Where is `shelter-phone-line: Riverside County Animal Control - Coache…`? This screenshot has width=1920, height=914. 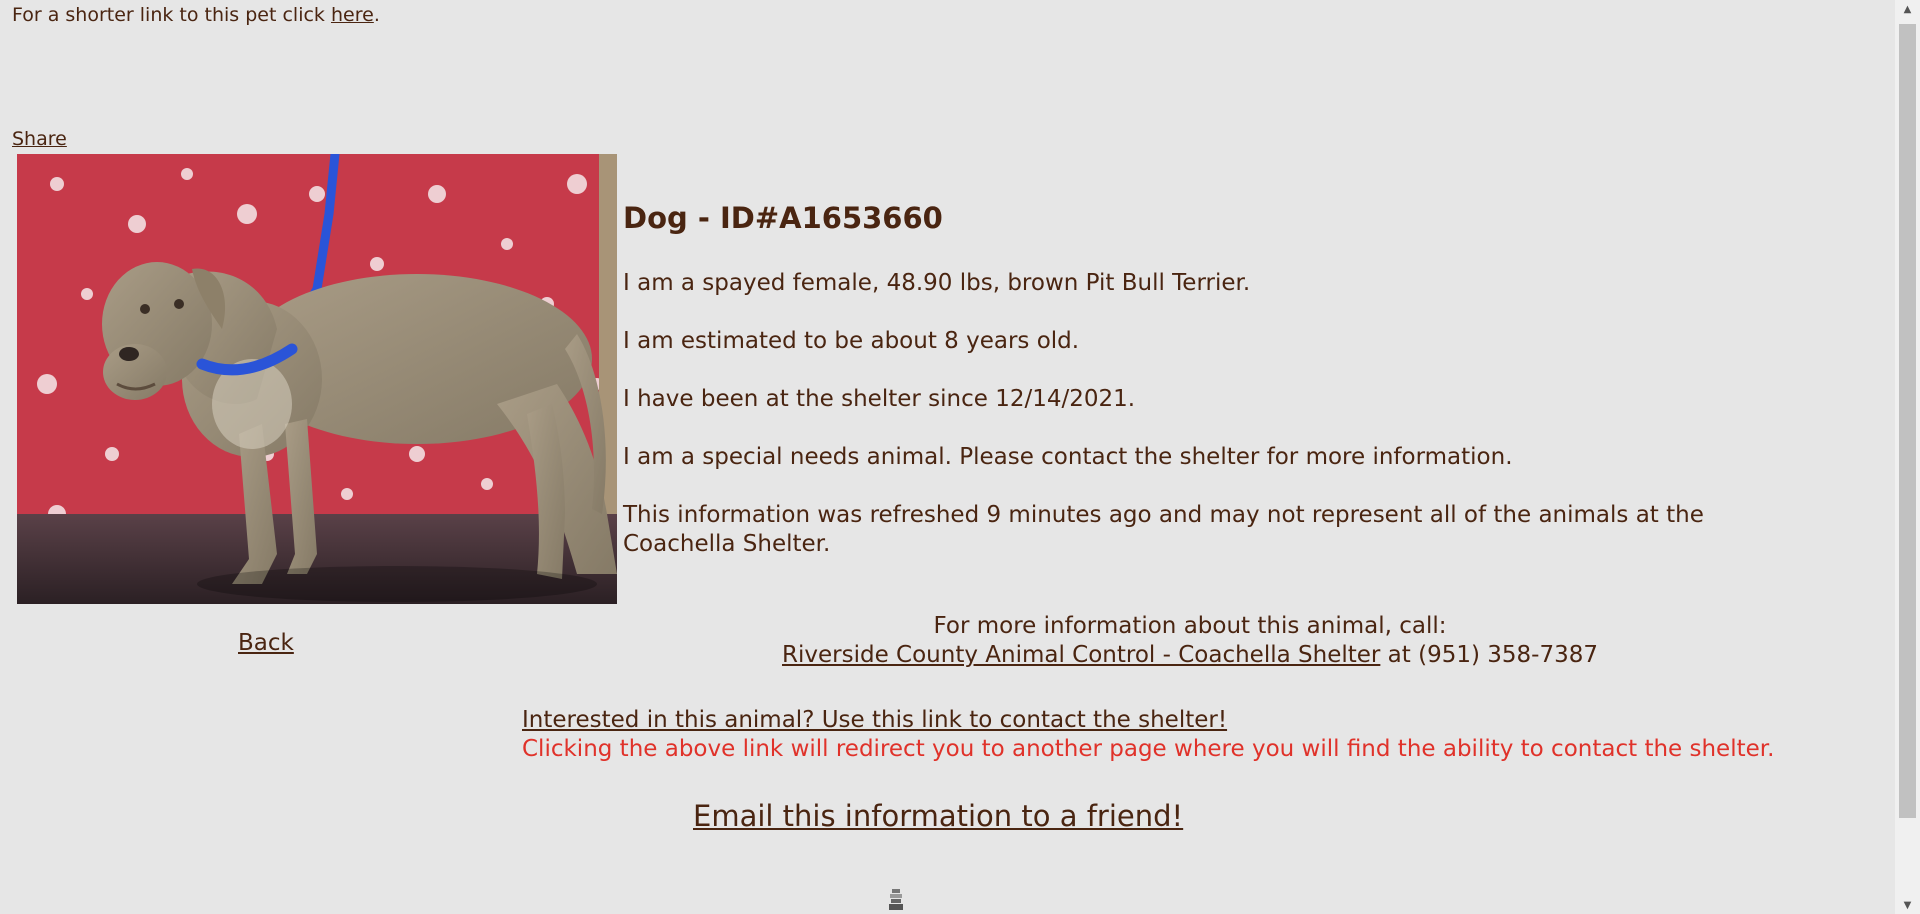 shelter-phone-line: Riverside County Animal Control - Coache… is located at coordinates (1190, 655).